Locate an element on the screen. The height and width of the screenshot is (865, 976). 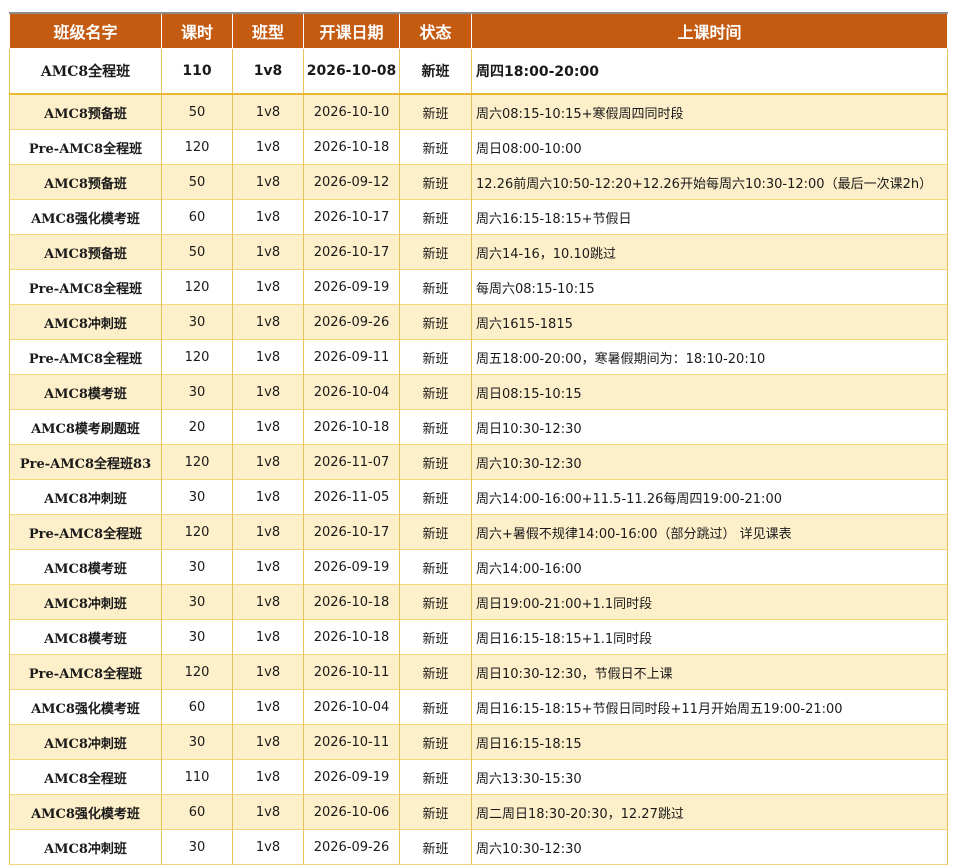
cell-hours: 20 is located at coordinates (197, 427).